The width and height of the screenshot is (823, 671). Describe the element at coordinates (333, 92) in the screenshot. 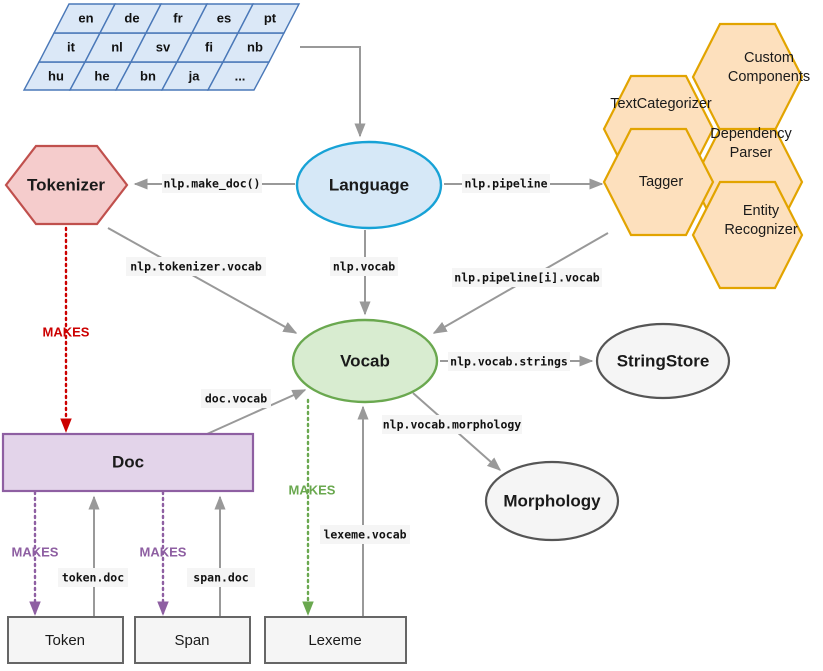

I see `edge-grid-to-language` at that location.